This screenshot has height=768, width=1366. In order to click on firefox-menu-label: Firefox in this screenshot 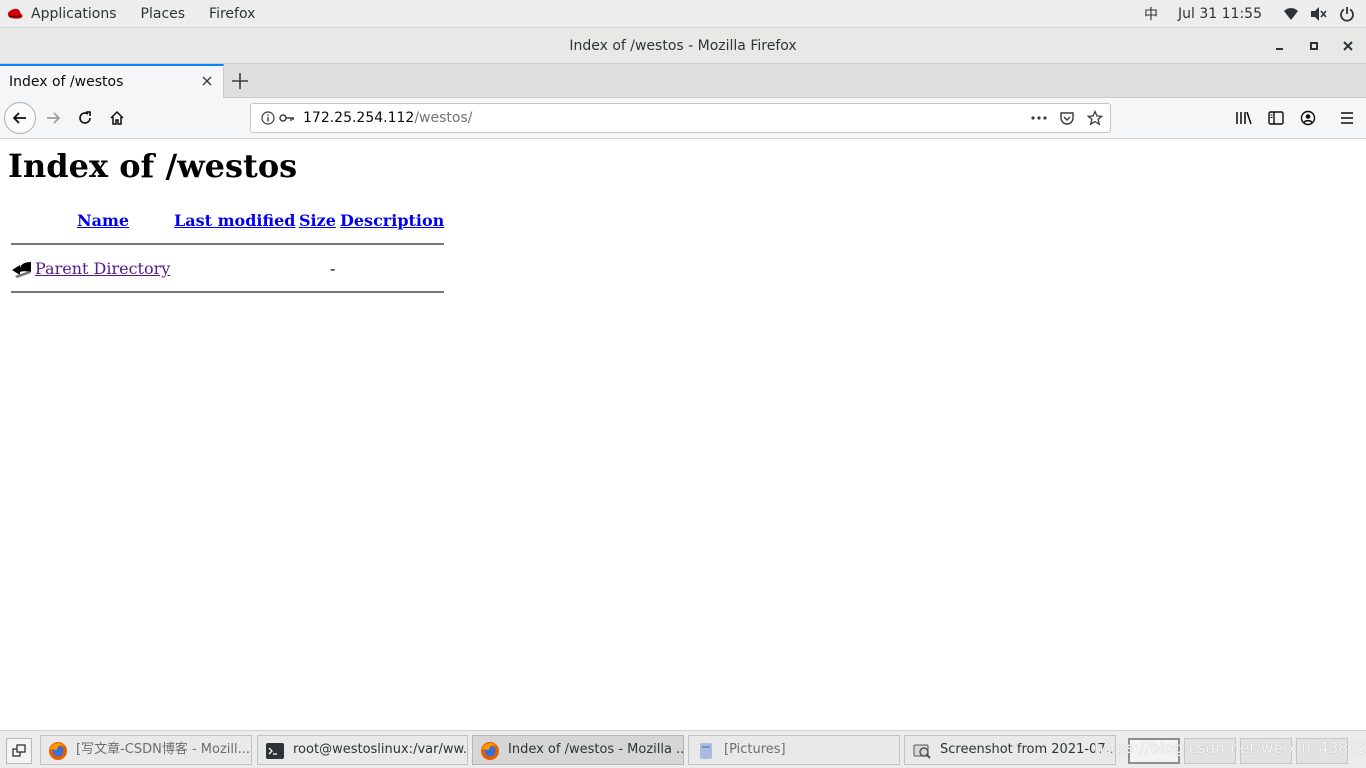, I will do `click(232, 14)`.